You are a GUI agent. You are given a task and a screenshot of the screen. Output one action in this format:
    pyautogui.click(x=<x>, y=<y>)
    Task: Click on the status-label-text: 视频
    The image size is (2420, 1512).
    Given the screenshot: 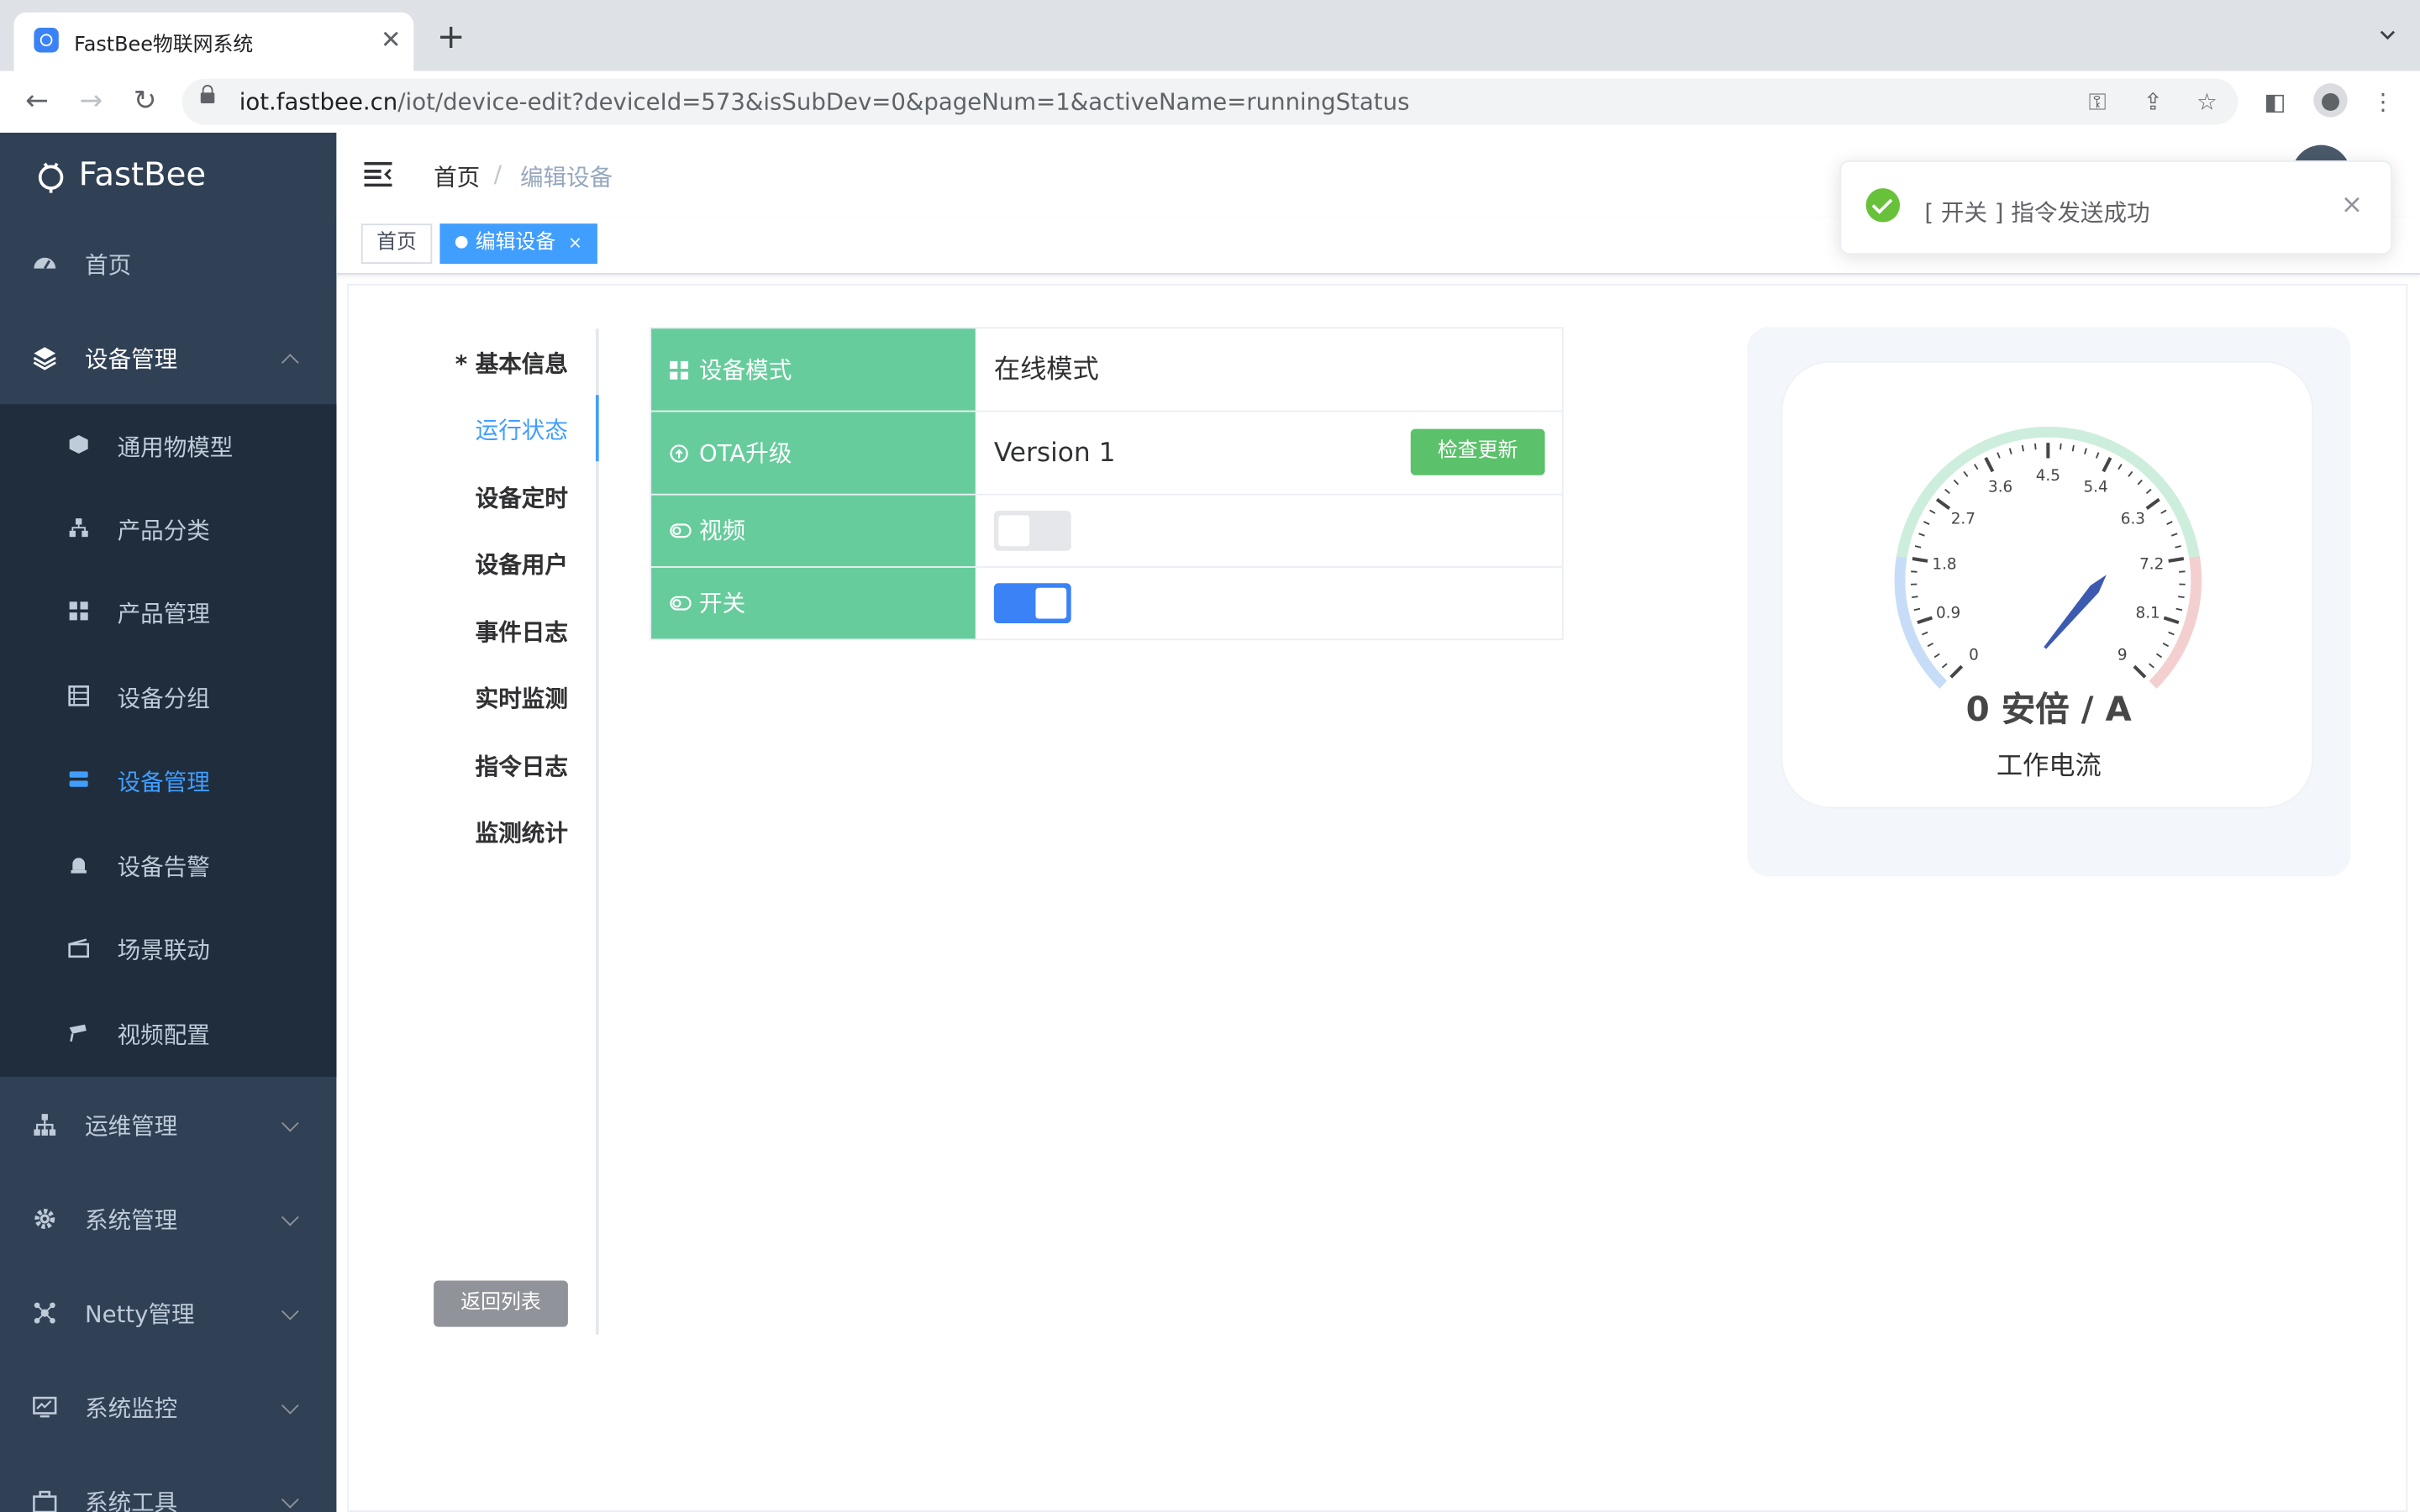 What is the action you would take?
    pyautogui.click(x=722, y=531)
    